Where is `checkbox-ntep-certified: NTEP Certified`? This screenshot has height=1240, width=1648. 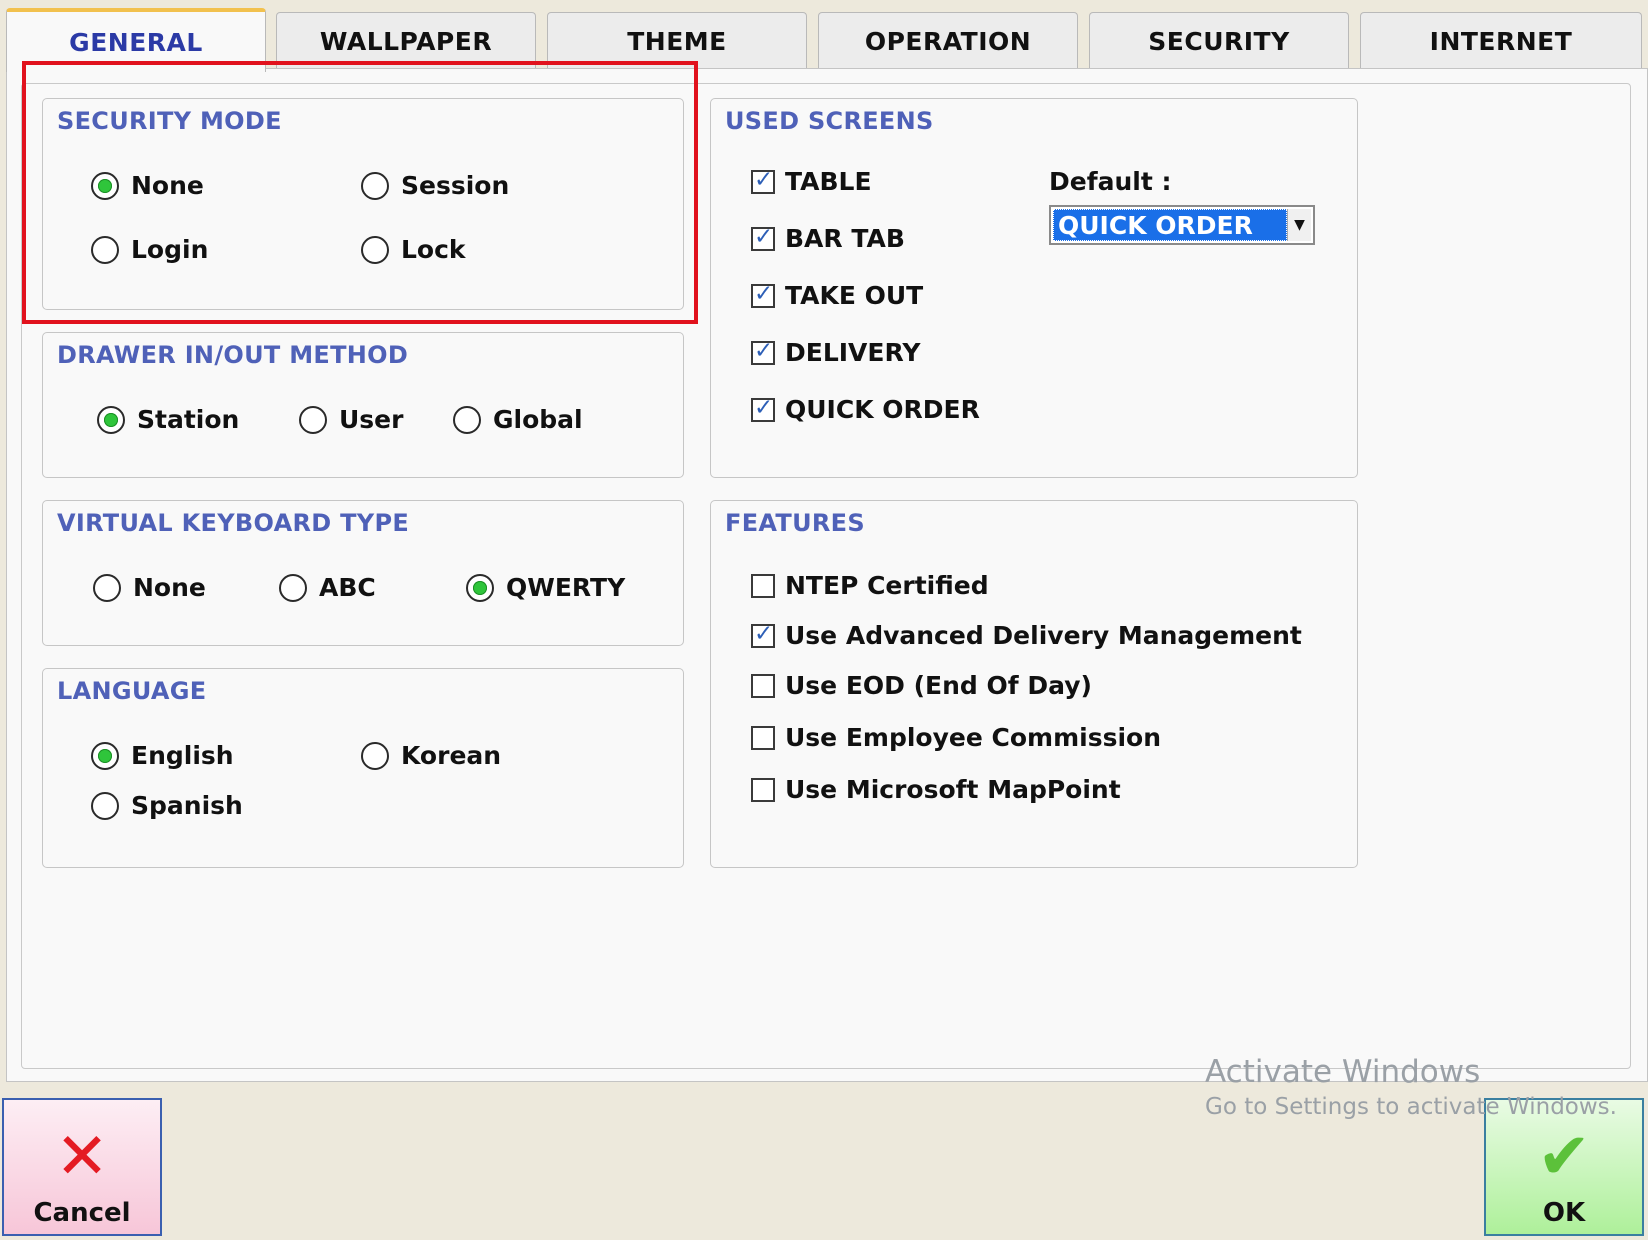
checkbox-ntep-certified: NTEP Certified is located at coordinates (870, 585).